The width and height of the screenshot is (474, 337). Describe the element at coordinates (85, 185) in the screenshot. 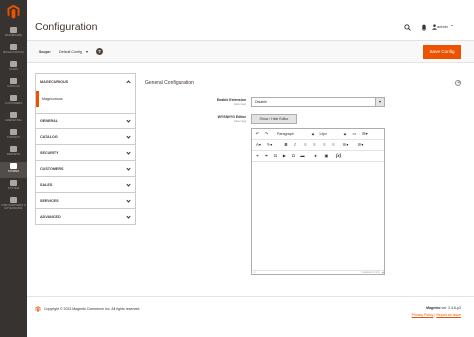

I see `tab-group-sales: SALES` at that location.